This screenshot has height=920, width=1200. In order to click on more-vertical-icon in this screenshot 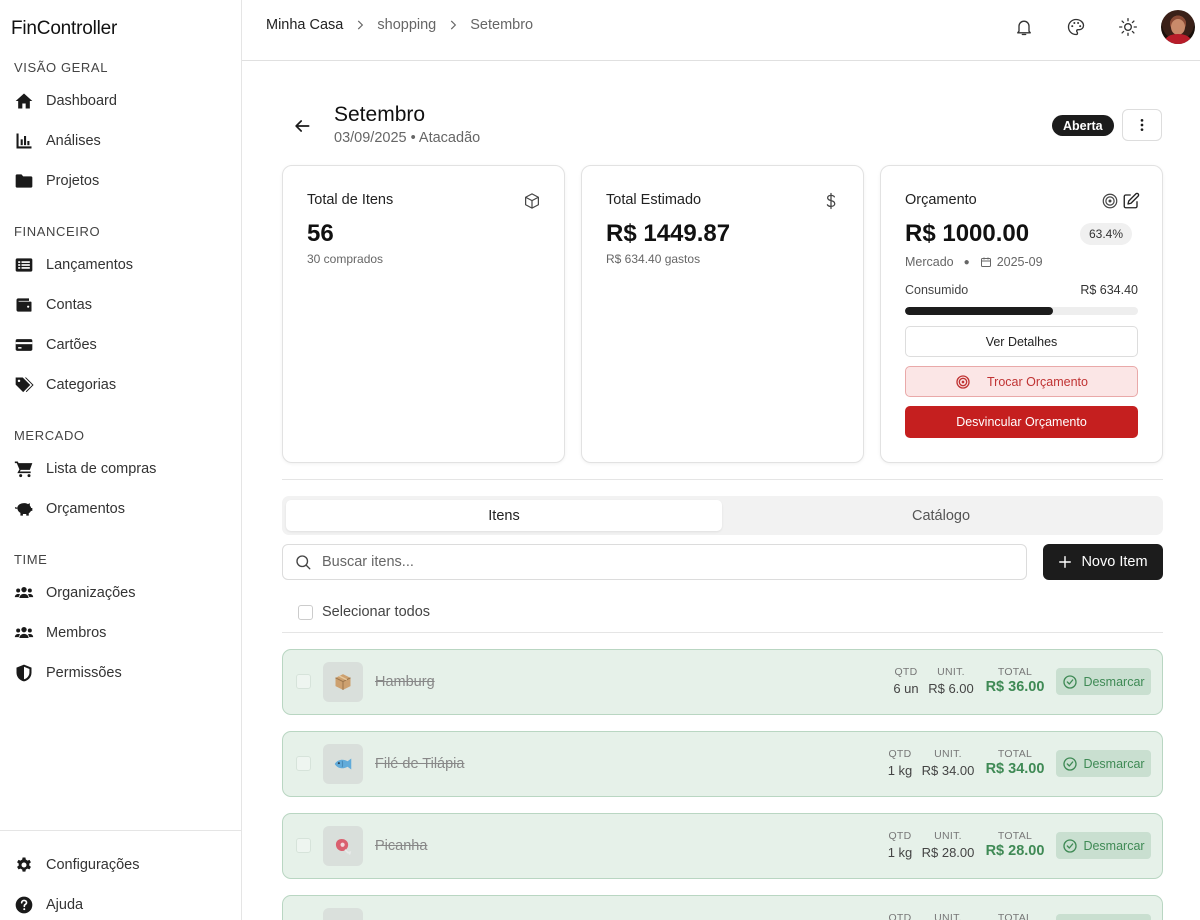, I will do `click(1142, 125)`.